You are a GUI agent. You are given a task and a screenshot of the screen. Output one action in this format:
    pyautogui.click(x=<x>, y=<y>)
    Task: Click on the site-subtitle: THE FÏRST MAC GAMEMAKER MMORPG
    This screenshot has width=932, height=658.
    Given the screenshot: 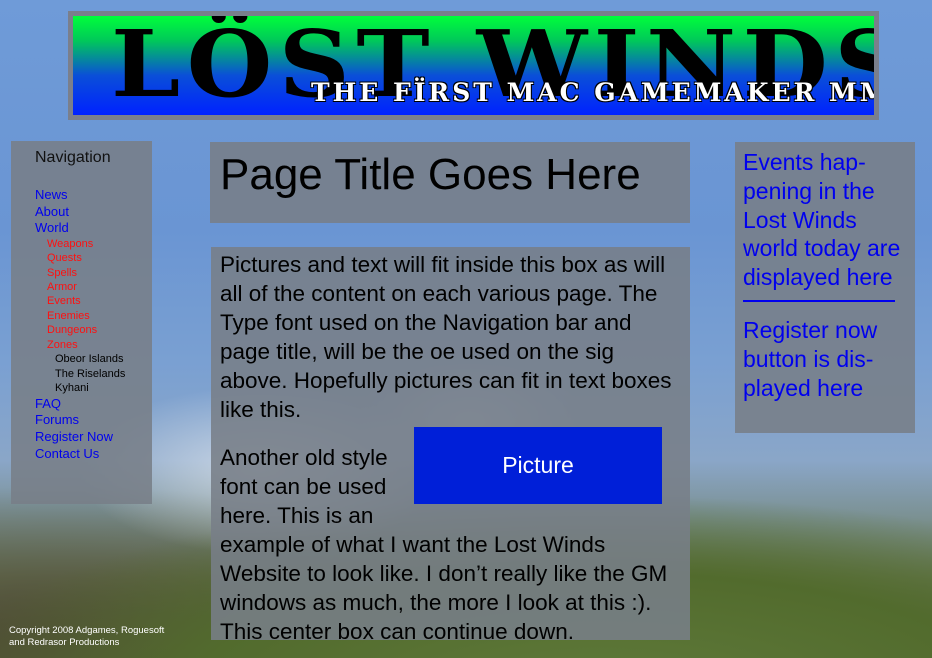 What is the action you would take?
    pyautogui.click(x=592, y=92)
    